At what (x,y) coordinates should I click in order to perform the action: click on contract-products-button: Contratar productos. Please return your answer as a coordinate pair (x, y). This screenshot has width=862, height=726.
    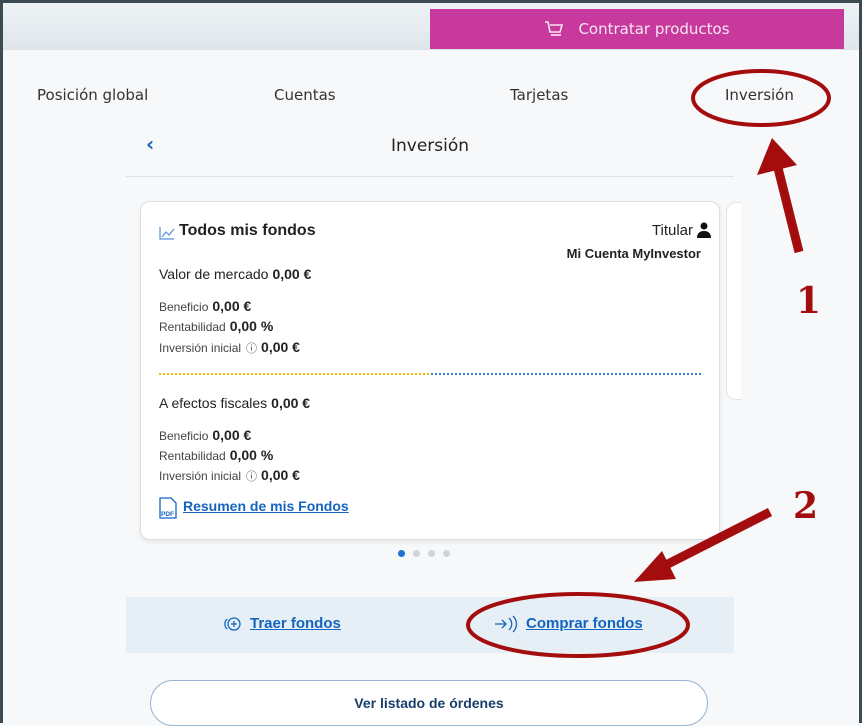
    Looking at the image, I should click on (637, 29).